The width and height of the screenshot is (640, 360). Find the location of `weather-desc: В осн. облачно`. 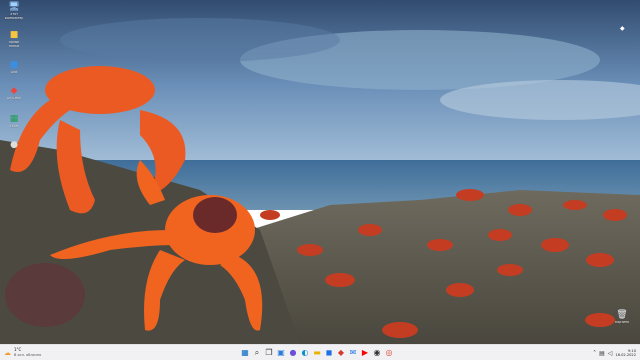

weather-desc: В осн. облачно is located at coordinates (28, 354).